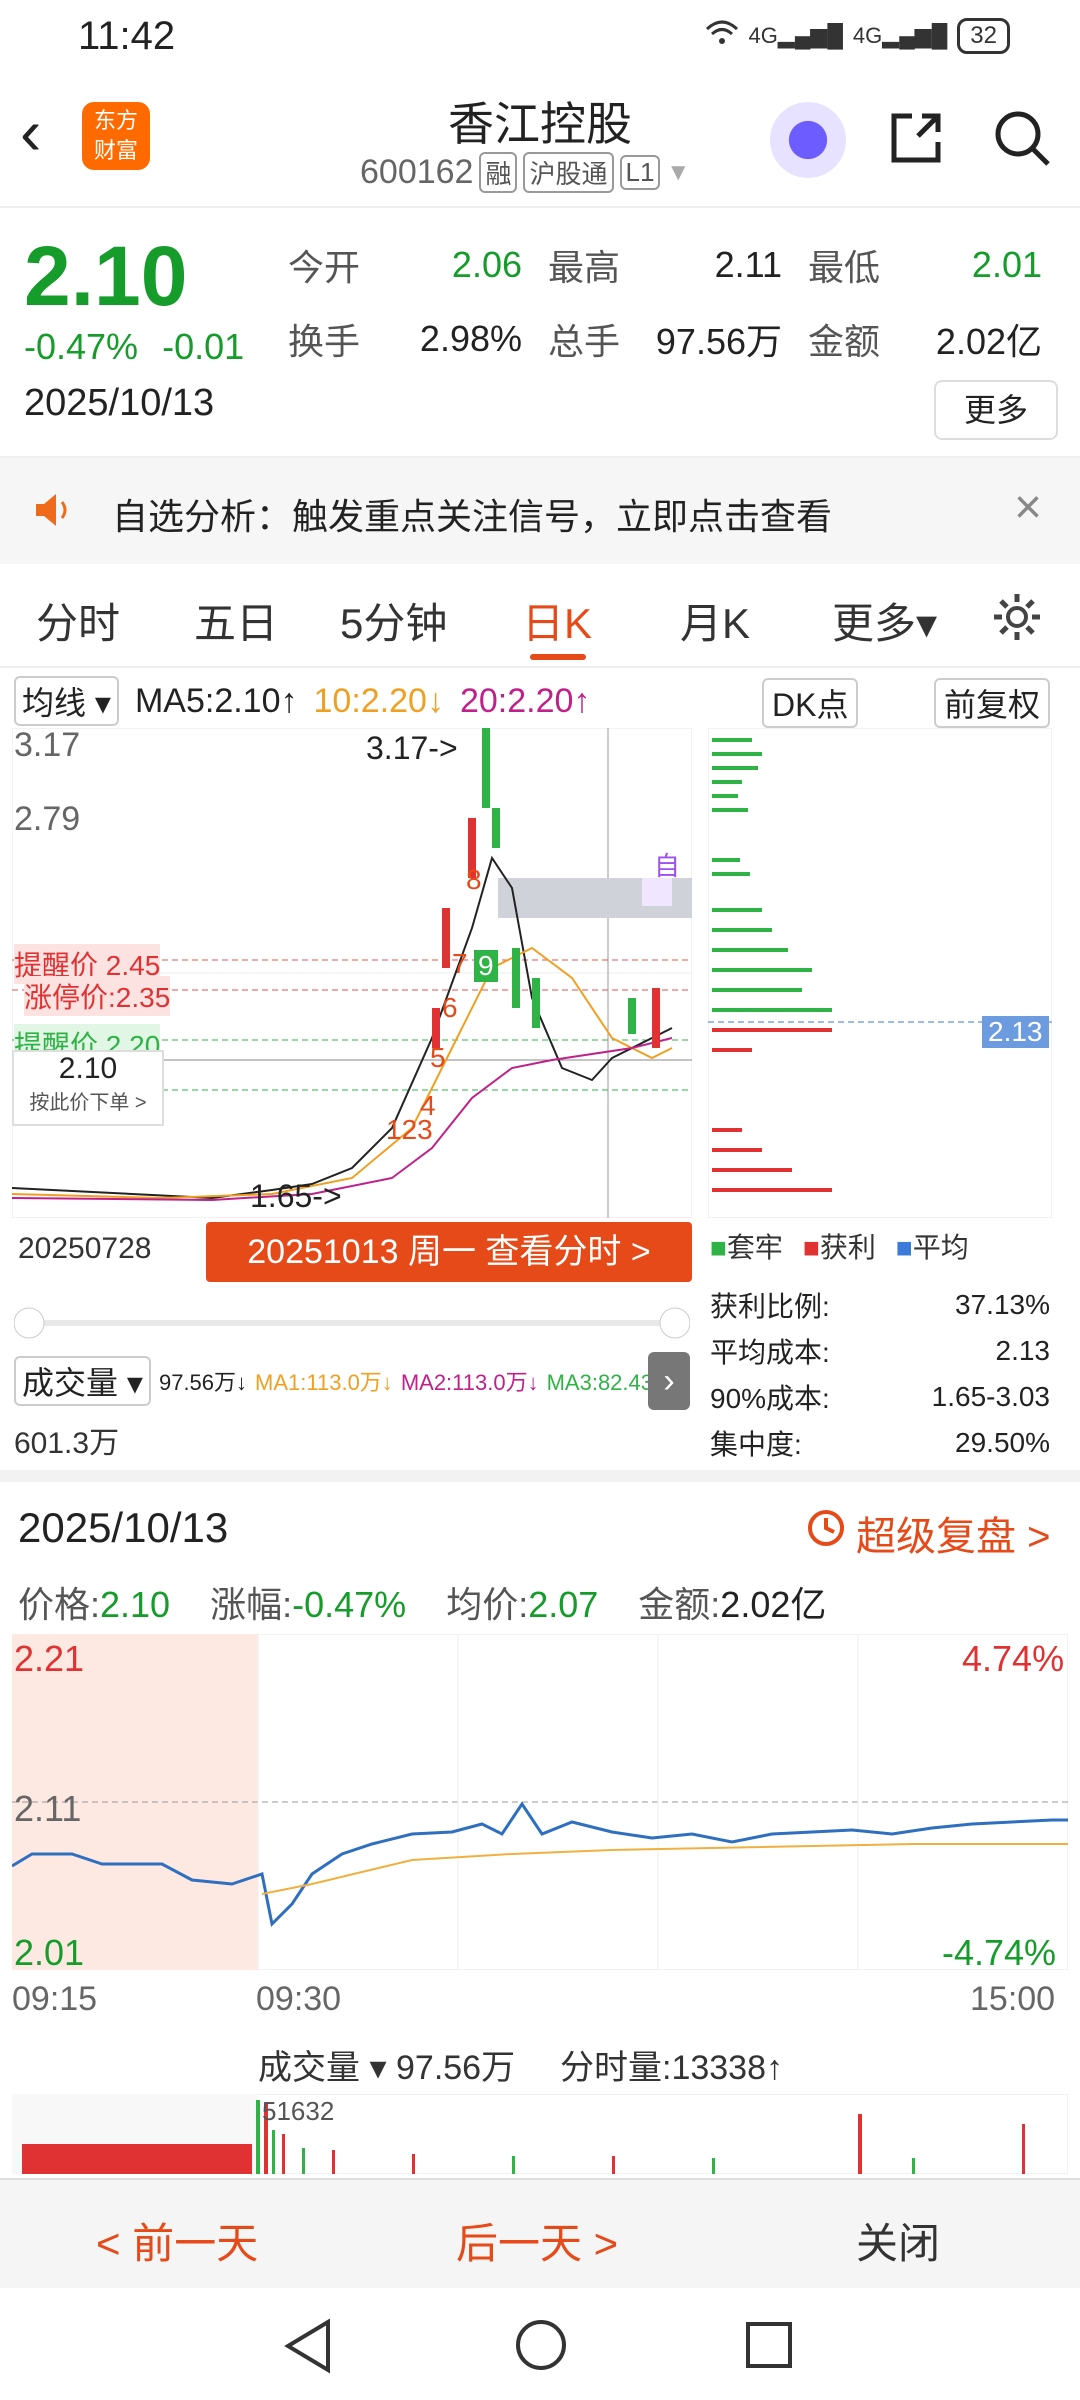  Describe the element at coordinates (308, 1604) in the screenshot. I see `change-stat: 涨幅:-0.47%` at that location.